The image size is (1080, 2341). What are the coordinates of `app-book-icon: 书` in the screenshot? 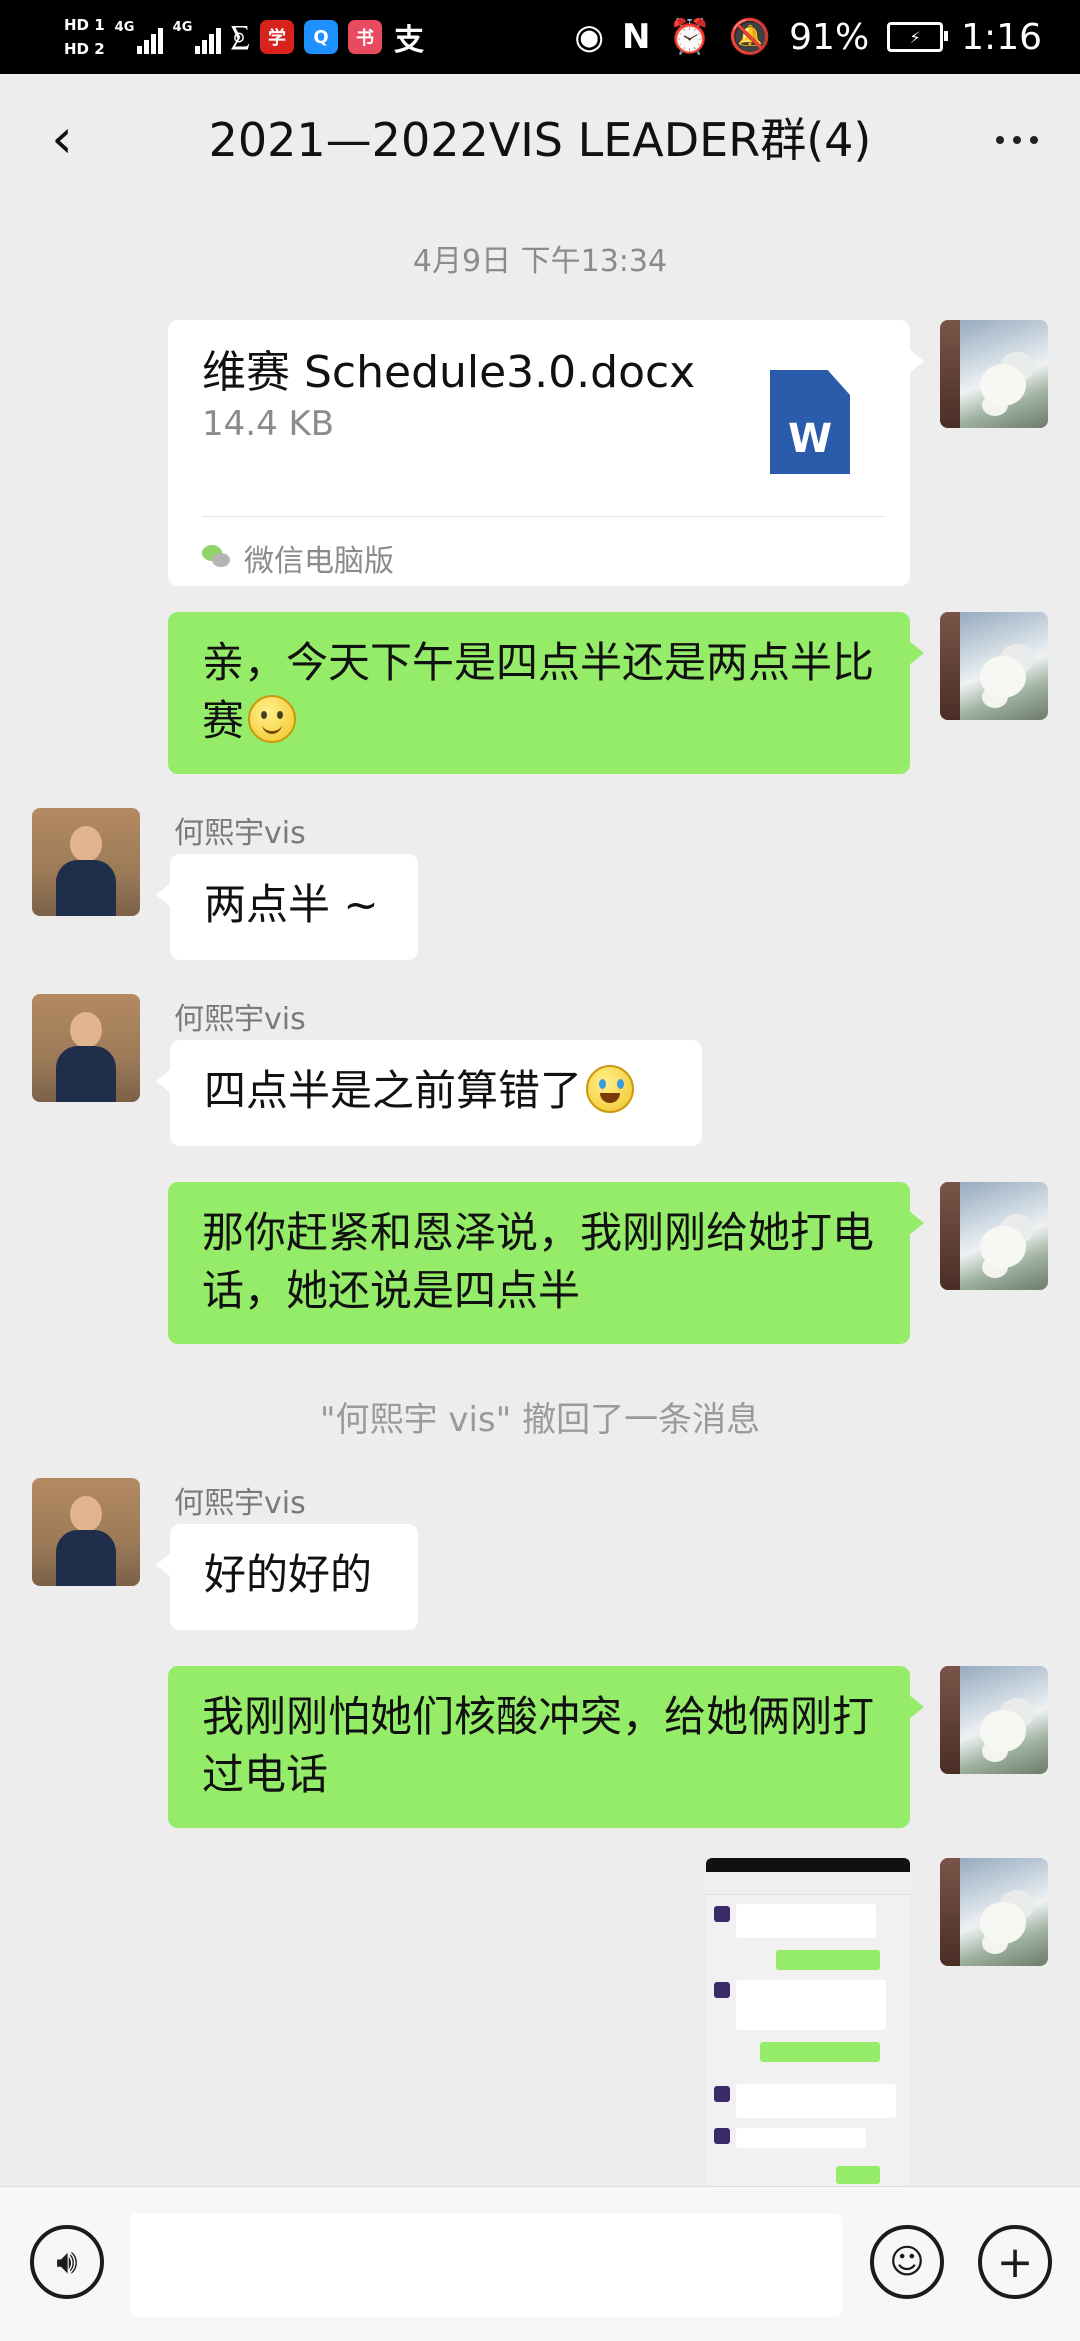 It's located at (364, 37).